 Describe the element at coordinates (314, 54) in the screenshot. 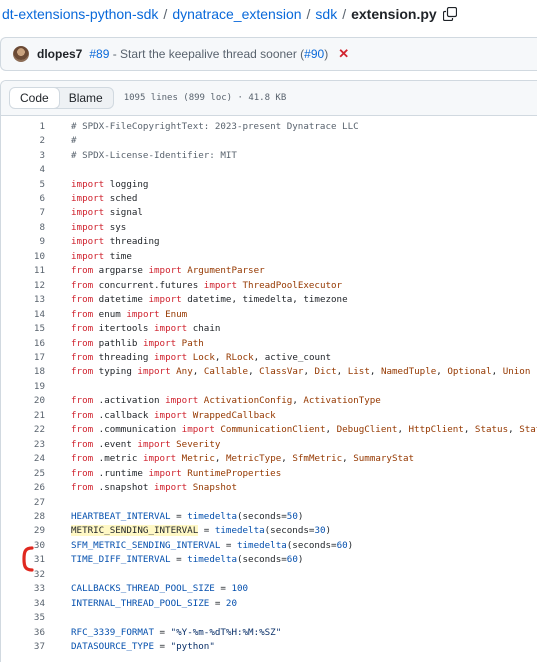

I see `commit-pr-link-2: #90` at that location.